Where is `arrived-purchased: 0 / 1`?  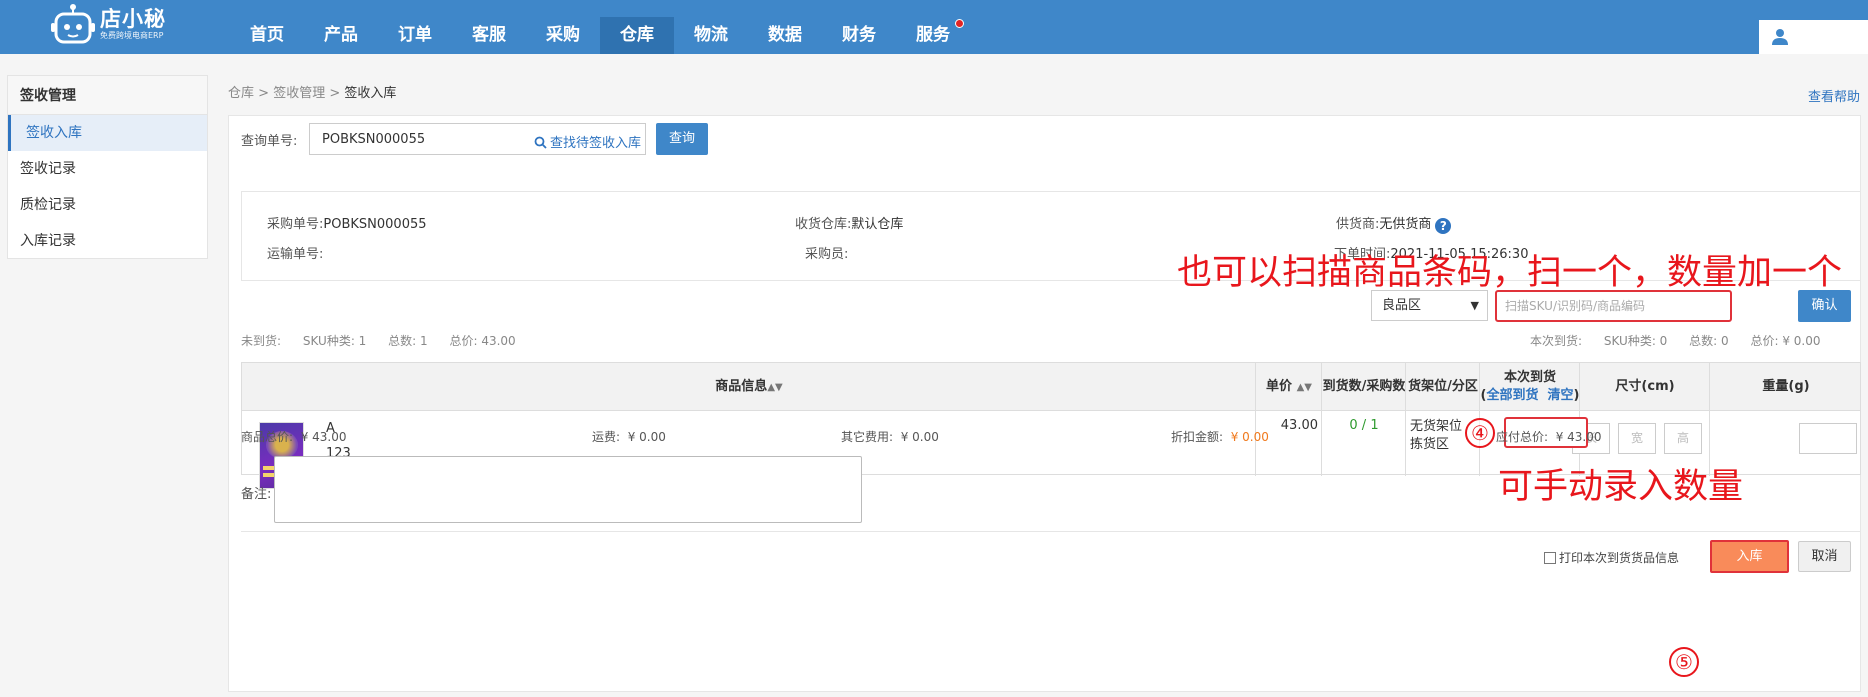
arrived-purchased: 0 / 1 is located at coordinates (1364, 425).